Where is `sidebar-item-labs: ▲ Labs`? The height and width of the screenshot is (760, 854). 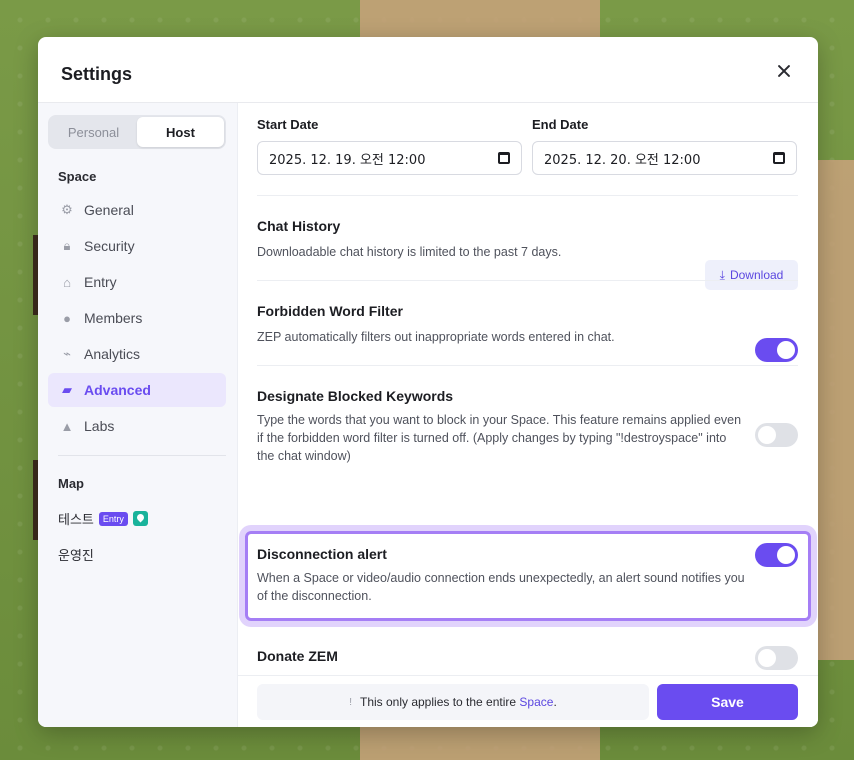
sidebar-item-labs: ▲ Labs is located at coordinates (137, 426).